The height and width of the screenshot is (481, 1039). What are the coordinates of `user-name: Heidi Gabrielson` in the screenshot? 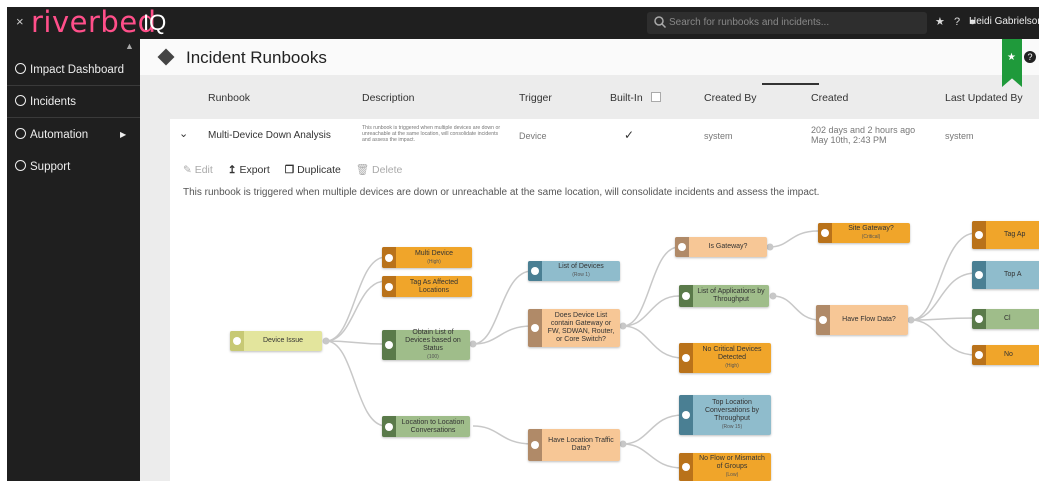 It's located at (1004, 21).